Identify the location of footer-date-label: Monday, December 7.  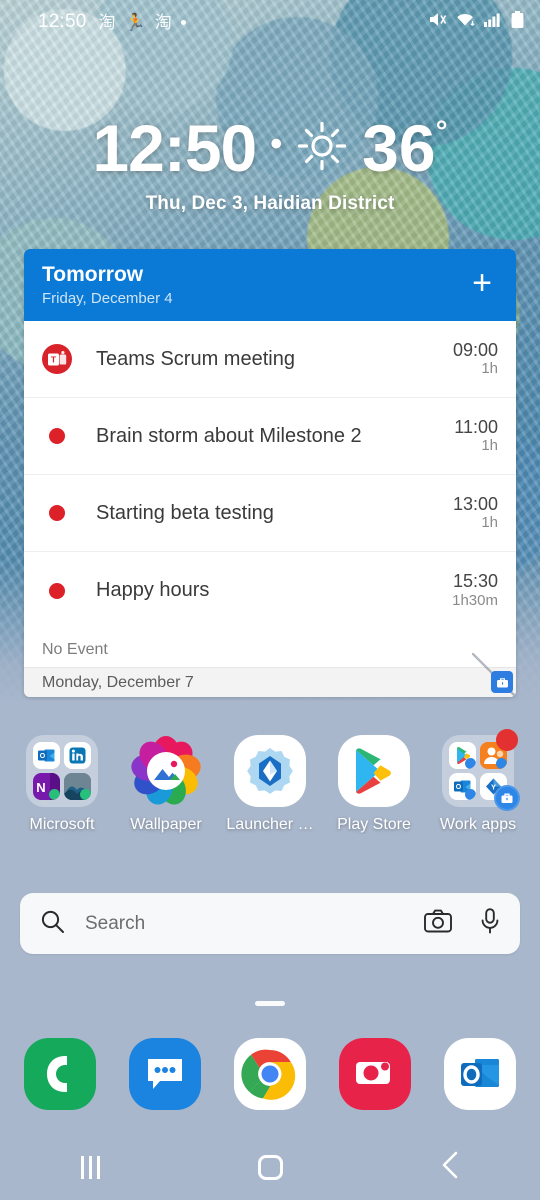
(118, 682).